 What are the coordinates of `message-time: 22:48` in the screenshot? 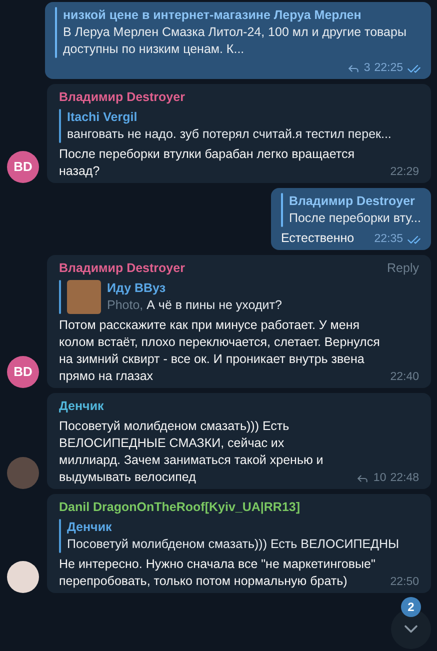 It's located at (404, 478).